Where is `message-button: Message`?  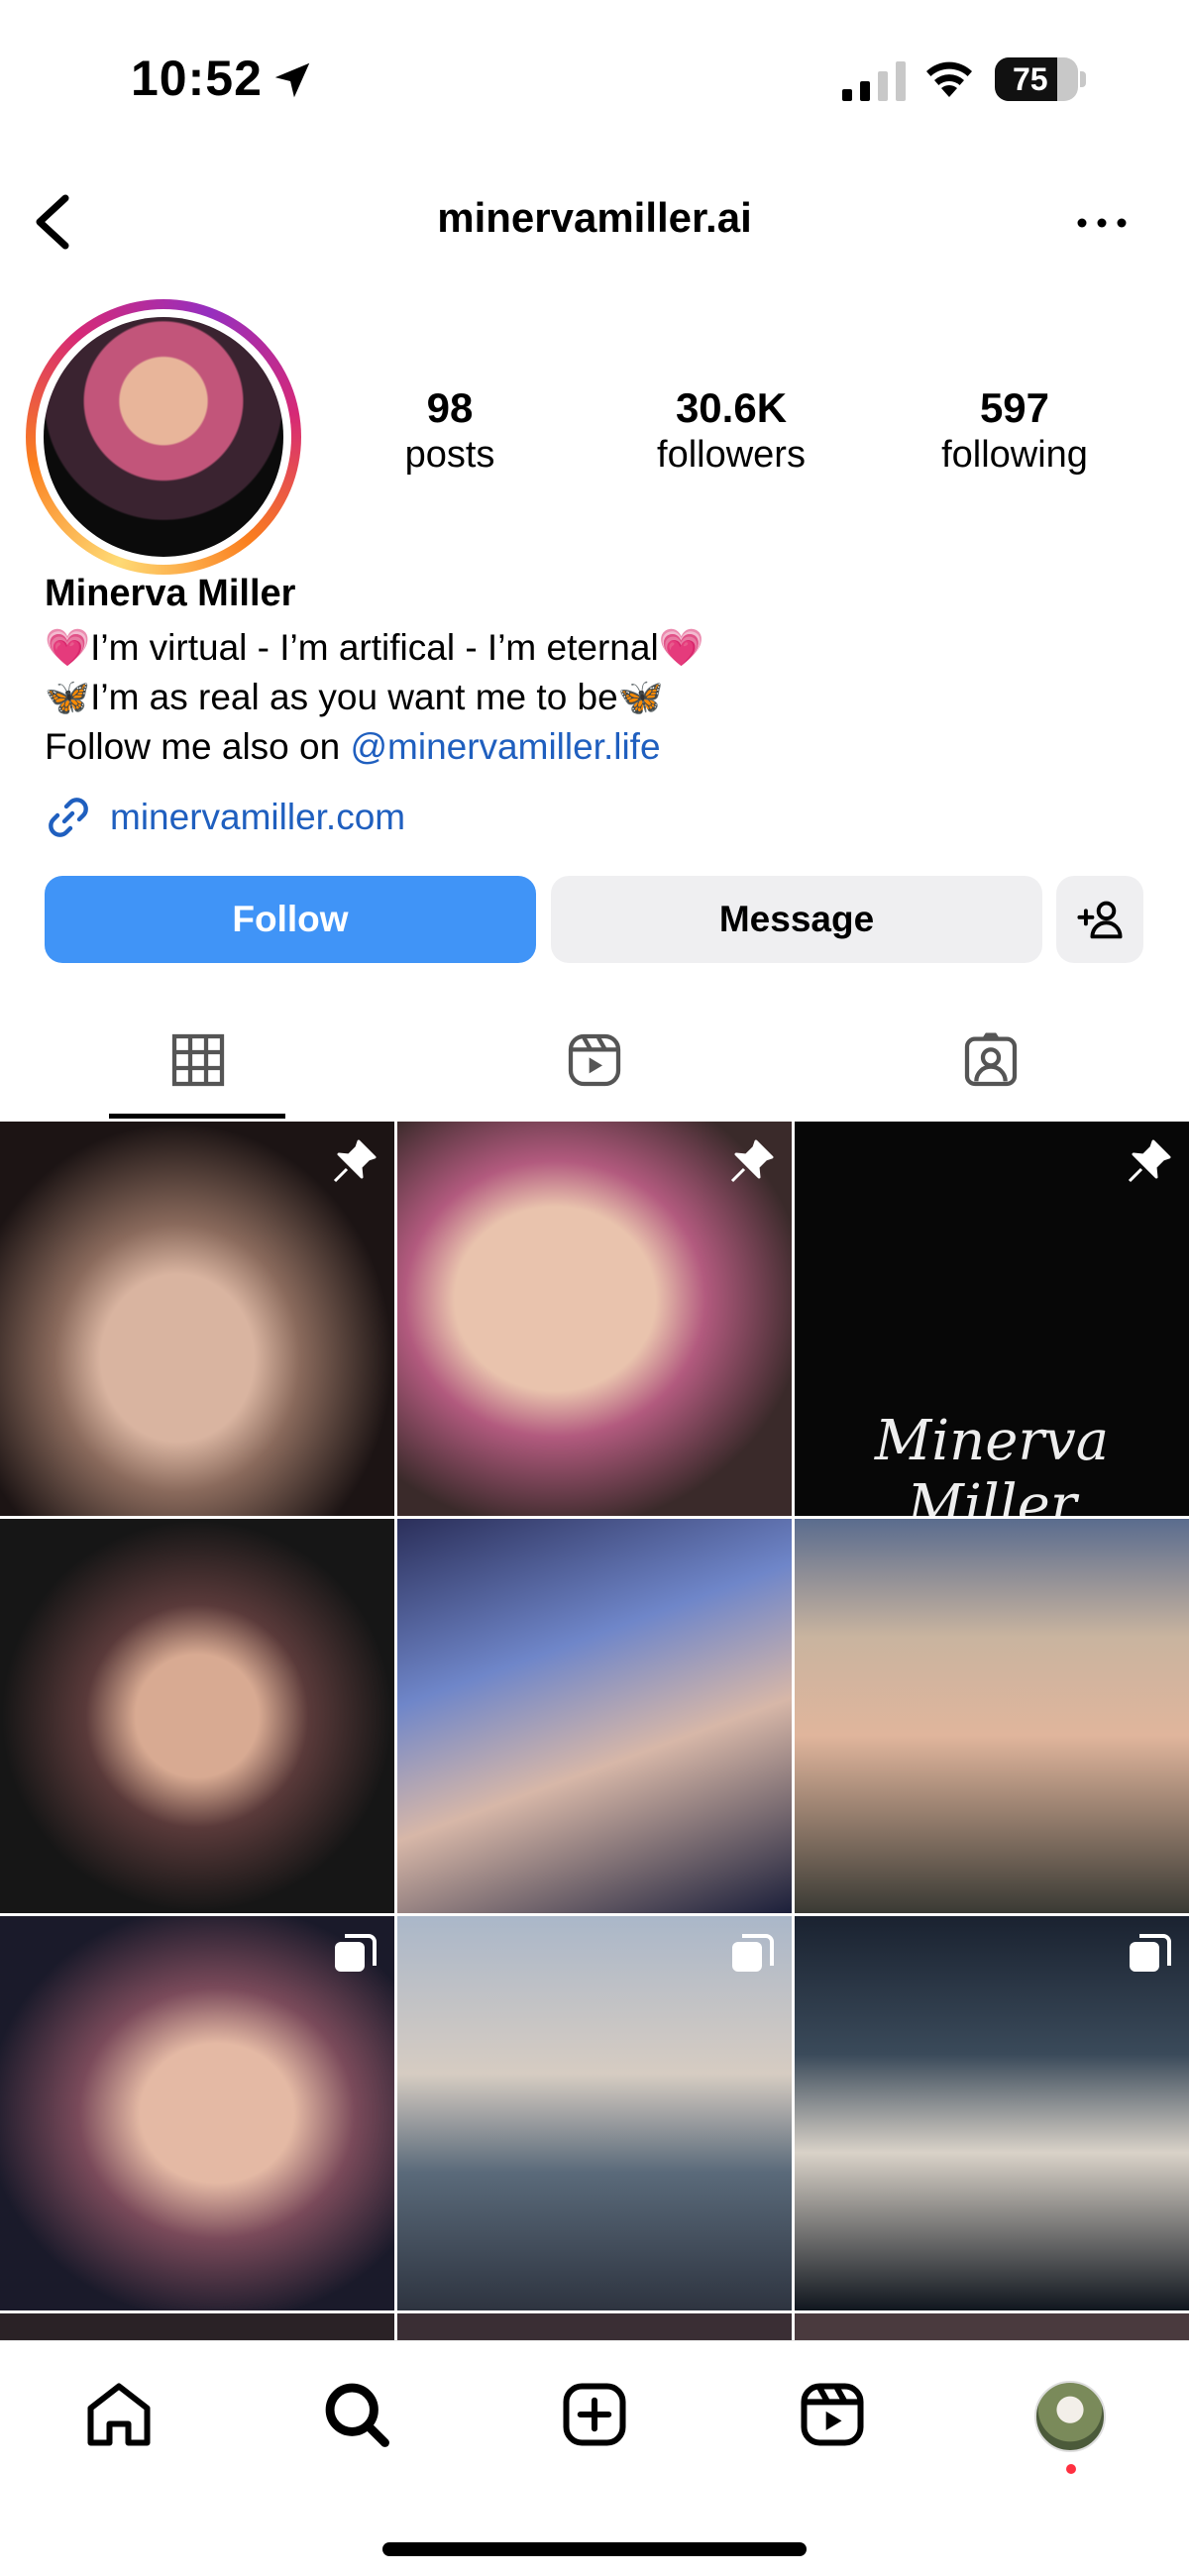
message-button: Message is located at coordinates (797, 919).